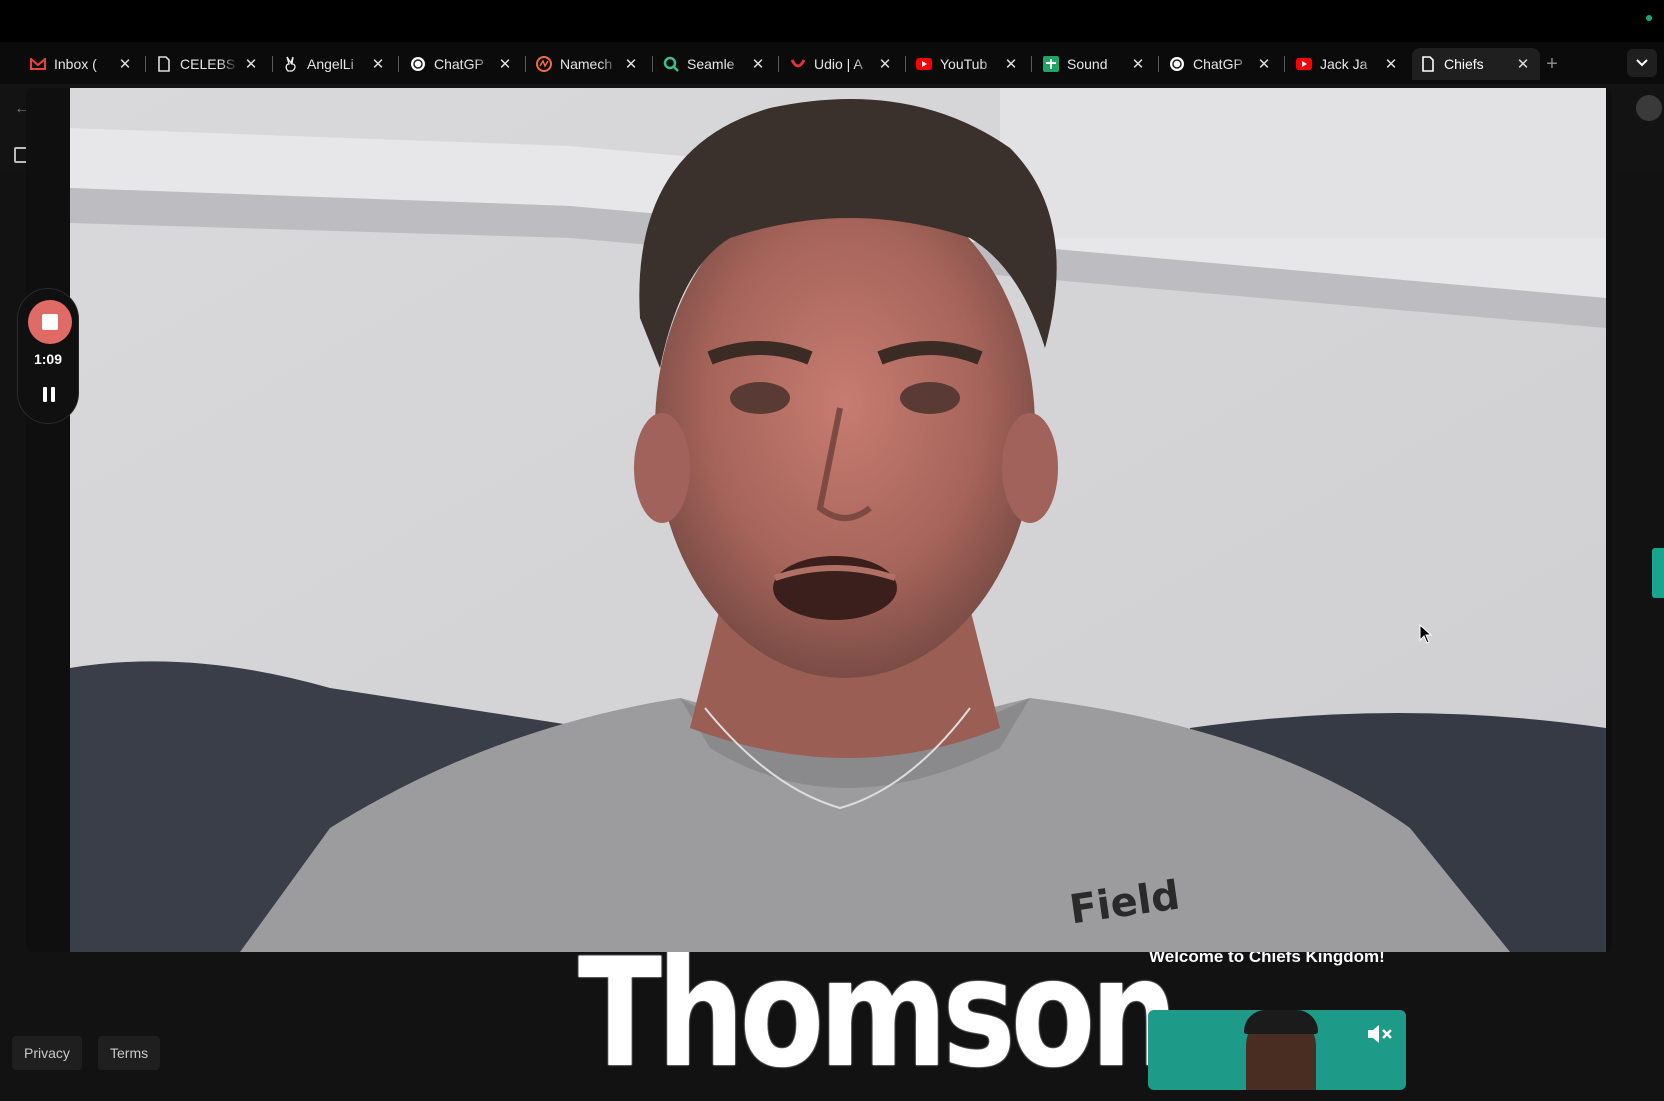  What do you see at coordinates (330, 64) in the screenshot?
I see `tab-title: AngelLi` at bounding box center [330, 64].